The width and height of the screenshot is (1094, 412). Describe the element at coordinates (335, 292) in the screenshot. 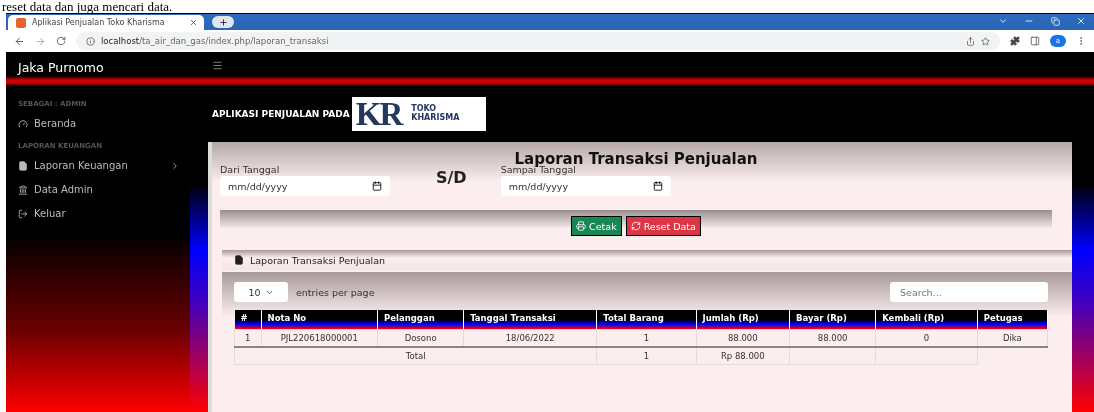

I see `entries-label: entries per page` at that location.